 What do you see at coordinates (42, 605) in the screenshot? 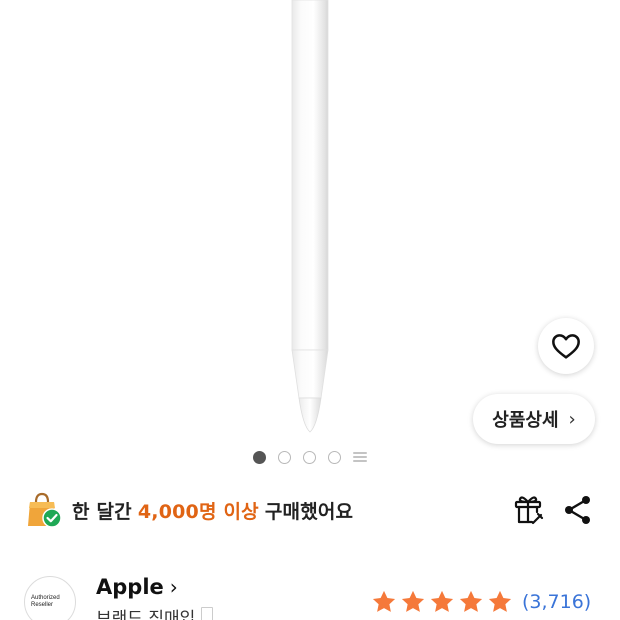
I see `badge-text-reseller: Reseller` at bounding box center [42, 605].